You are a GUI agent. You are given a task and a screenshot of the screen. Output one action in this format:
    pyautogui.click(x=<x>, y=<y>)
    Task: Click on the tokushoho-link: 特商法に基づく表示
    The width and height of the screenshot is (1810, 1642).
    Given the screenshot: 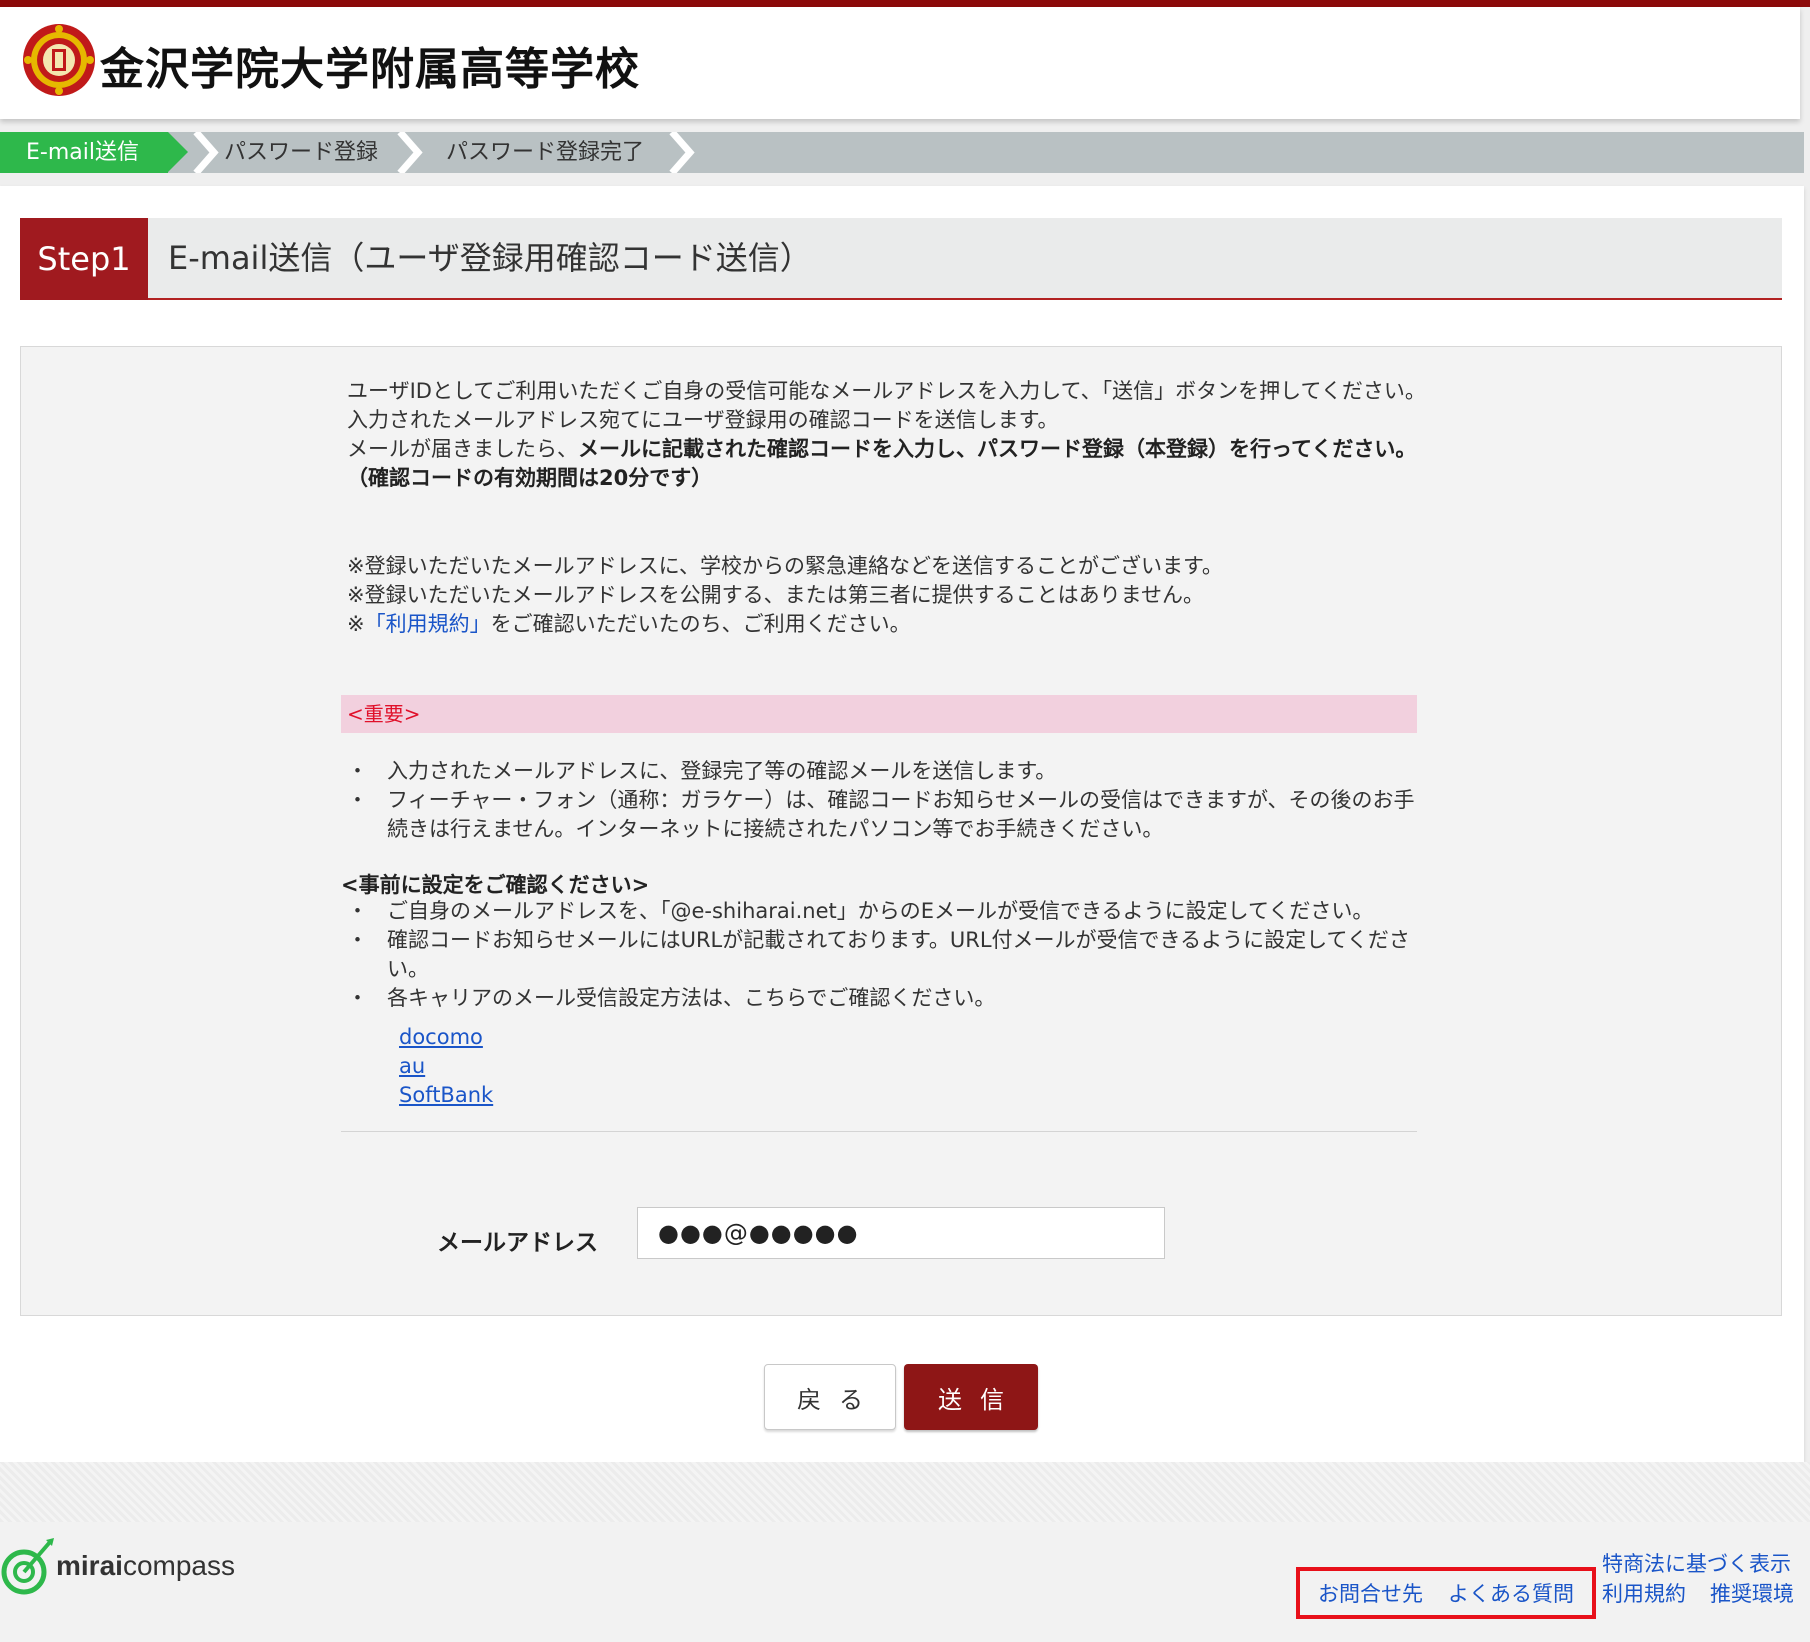 What is the action you would take?
    pyautogui.click(x=1696, y=1563)
    